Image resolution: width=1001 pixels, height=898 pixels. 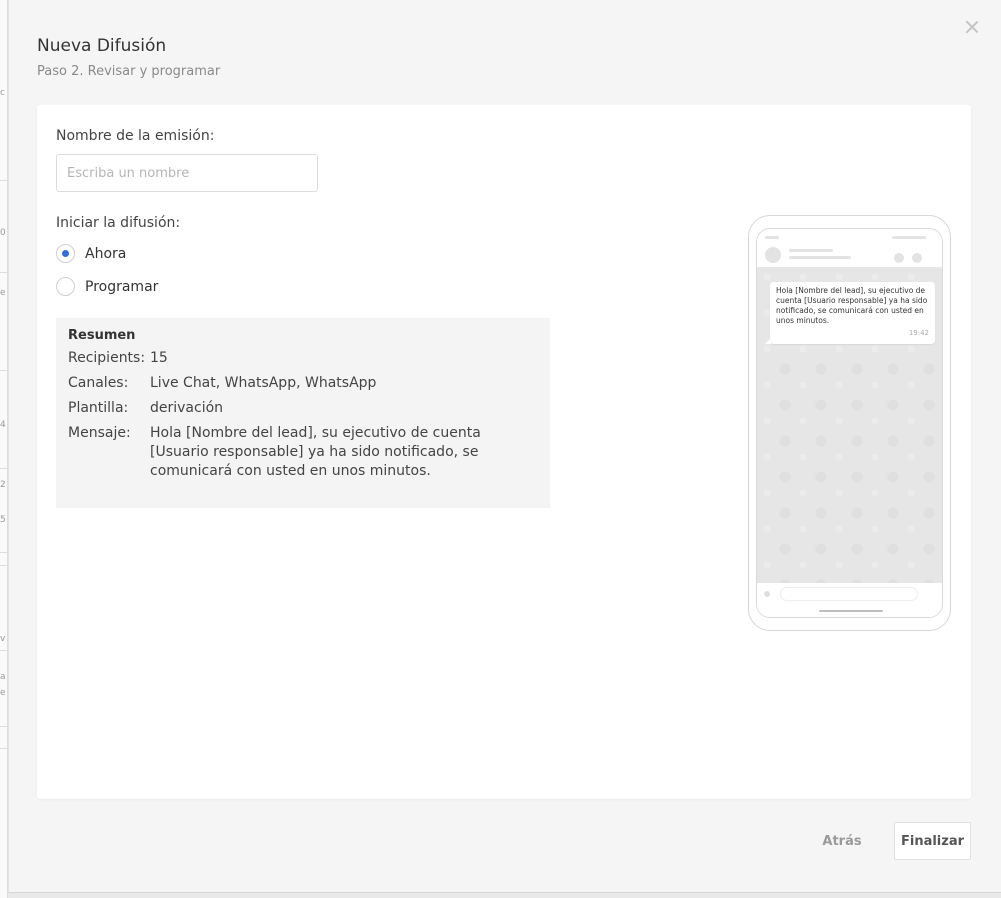 I want to click on background-fragment: c, so click(x=2, y=93).